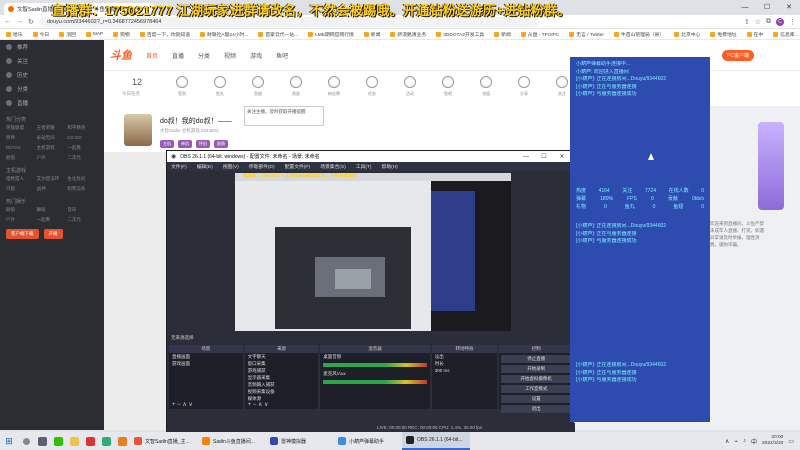 This screenshot has width=800, height=450. I want to click on nav-item: 直播, so click(178, 55).